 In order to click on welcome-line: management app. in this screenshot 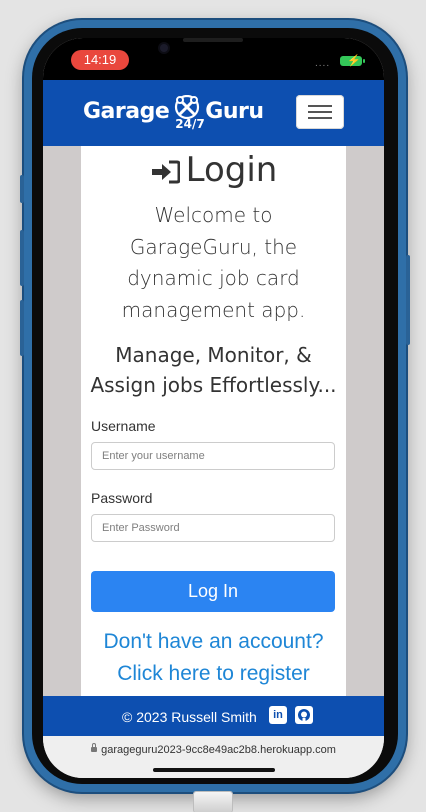, I will do `click(213, 309)`.